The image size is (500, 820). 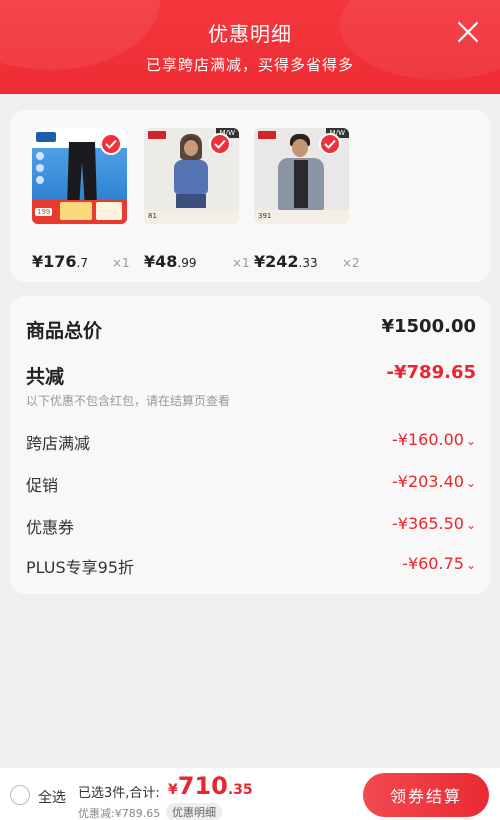 I want to click on price-tag: 81, so click(x=152, y=216).